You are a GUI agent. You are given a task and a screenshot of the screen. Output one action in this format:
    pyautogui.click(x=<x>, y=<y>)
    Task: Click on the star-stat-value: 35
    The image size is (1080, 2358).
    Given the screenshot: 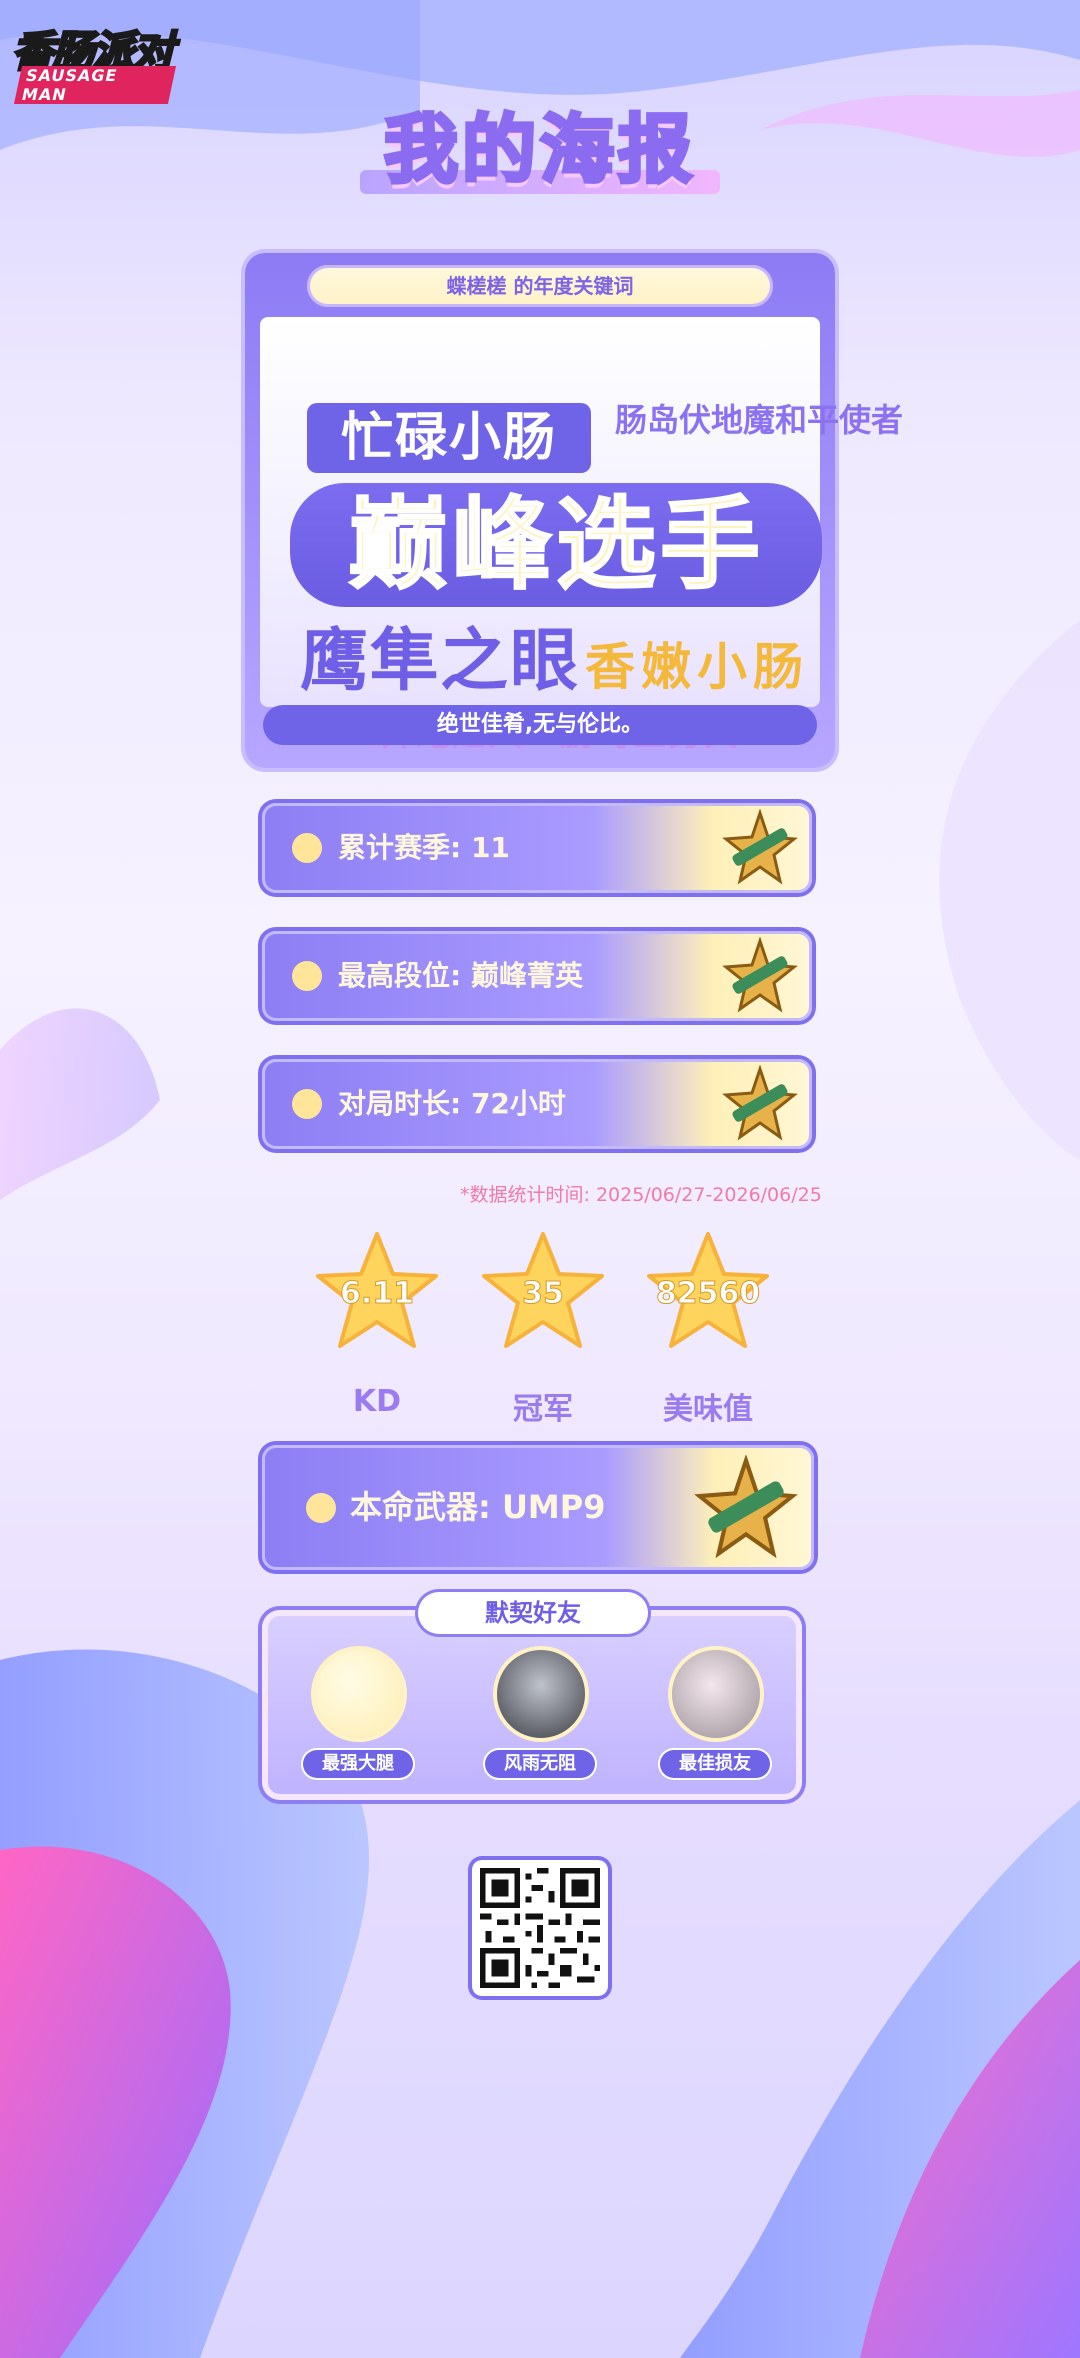 What is the action you would take?
    pyautogui.click(x=543, y=1294)
    